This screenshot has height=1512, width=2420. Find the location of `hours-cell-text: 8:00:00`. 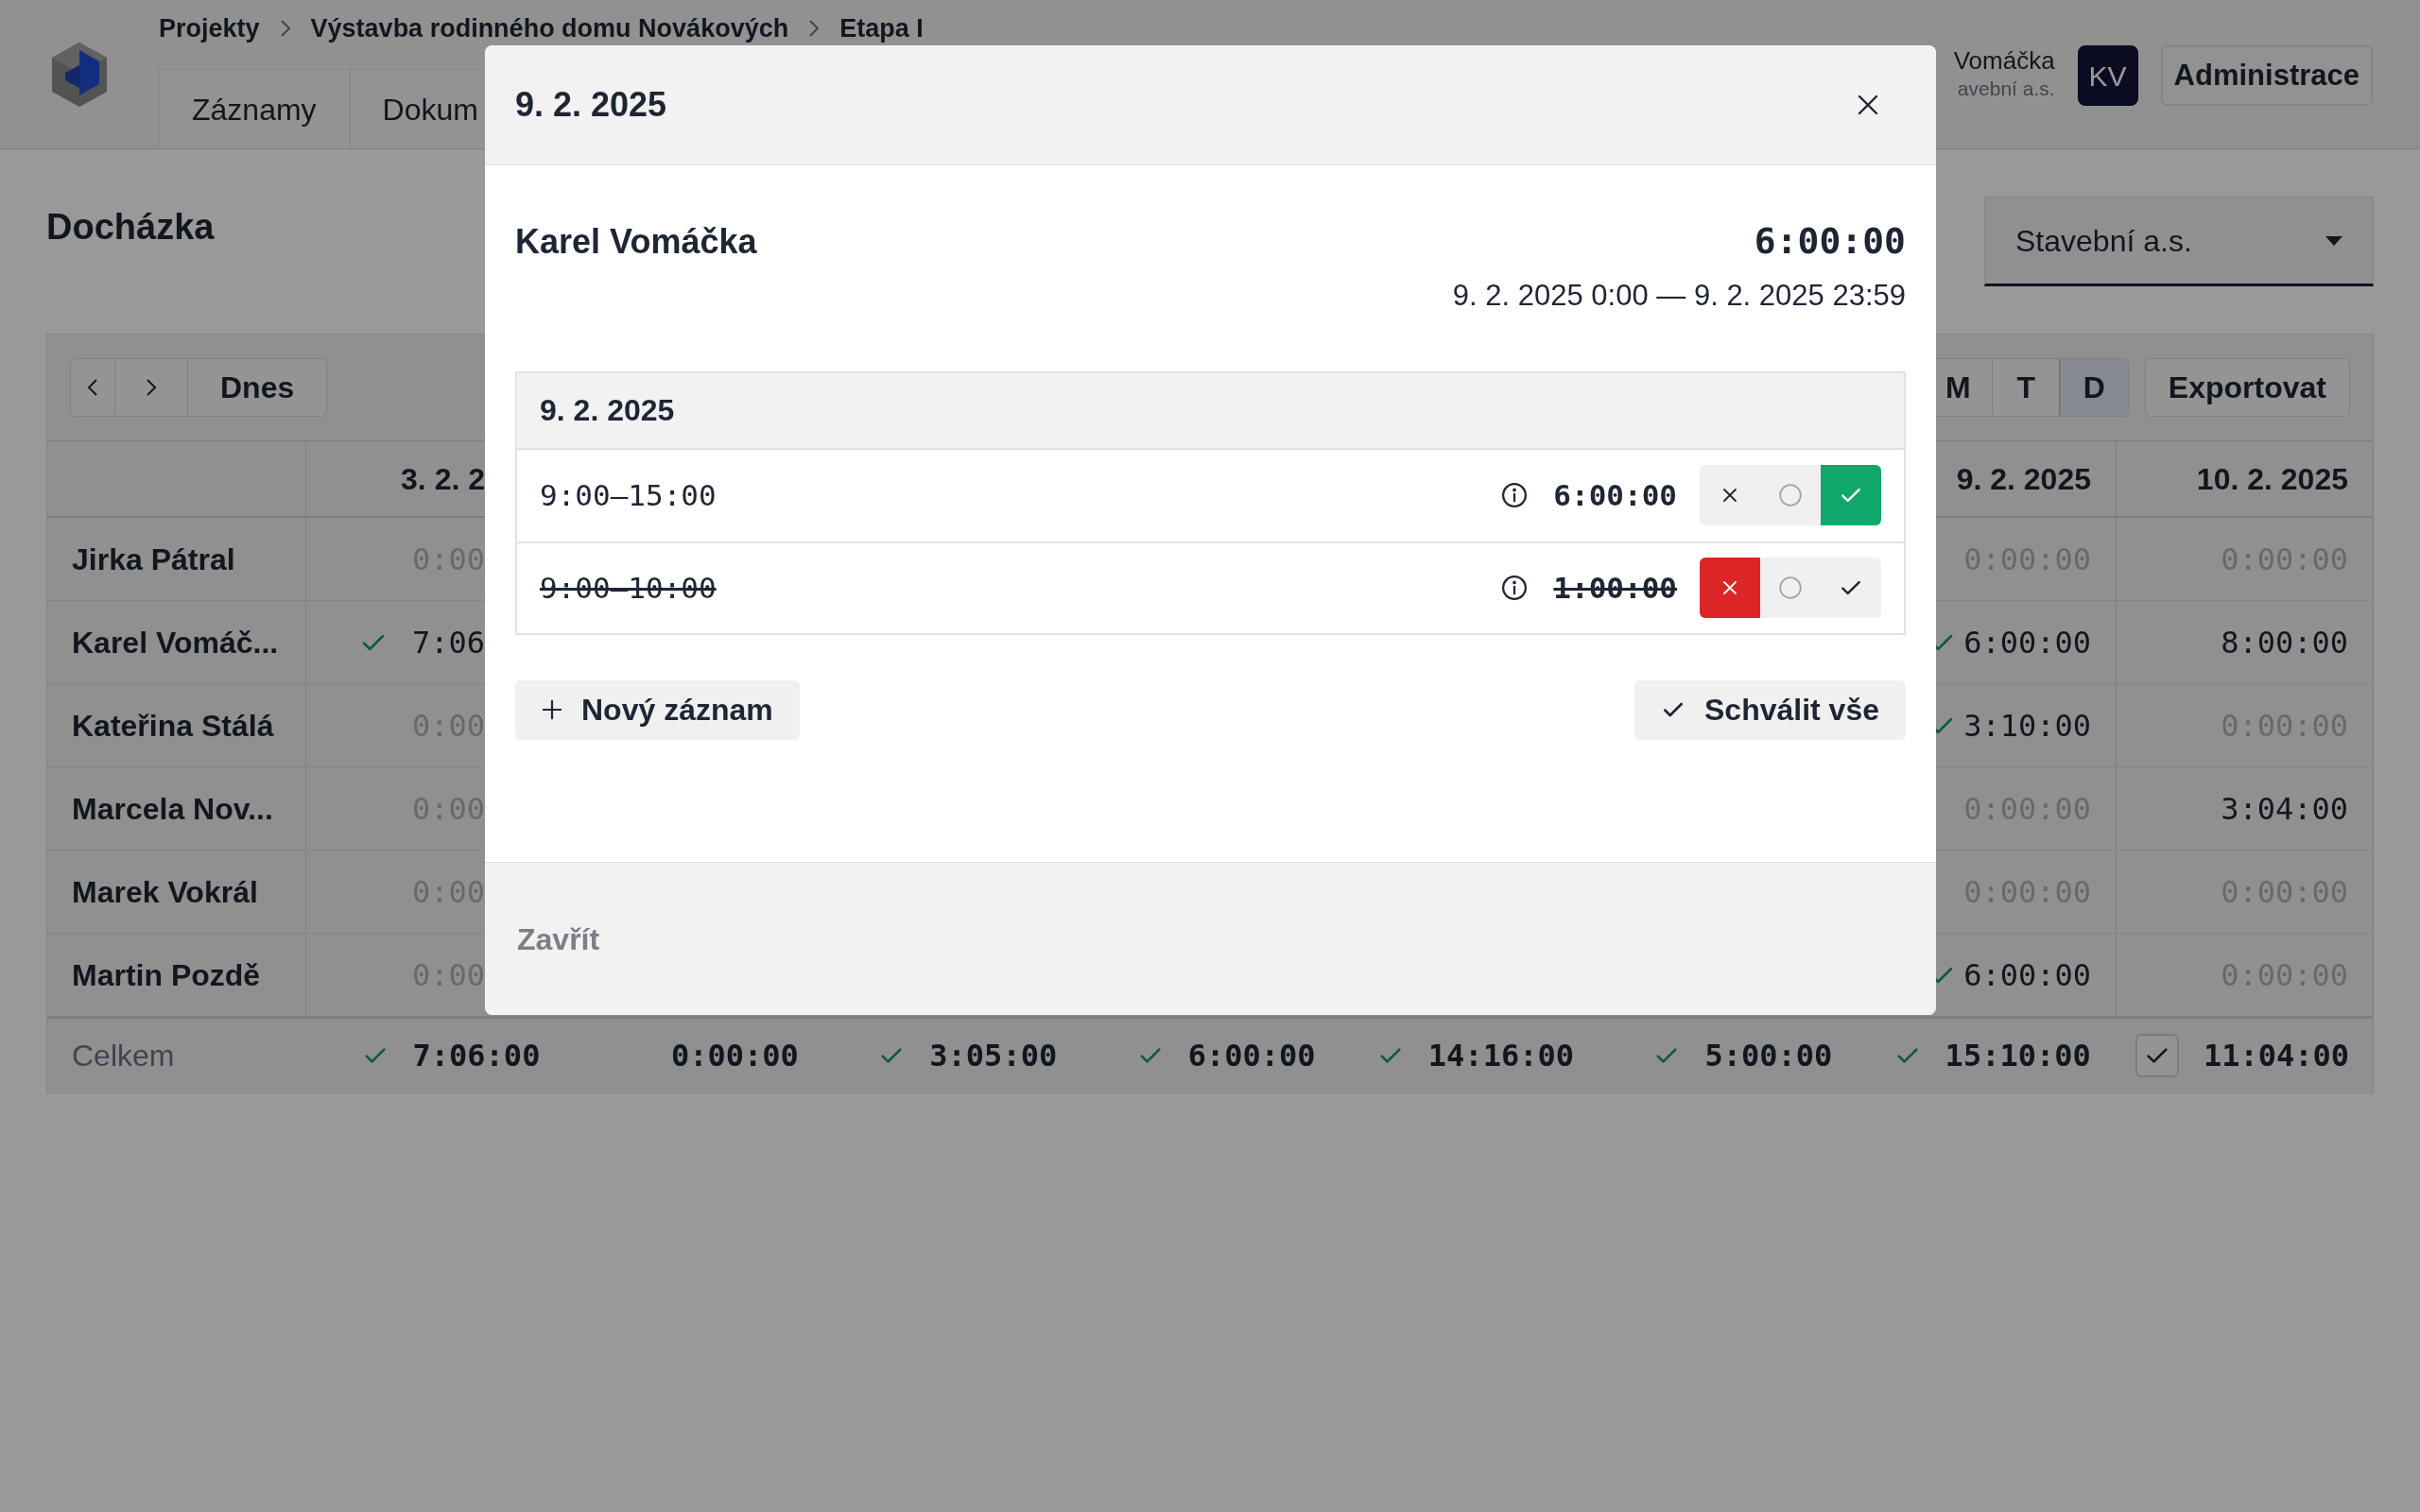

hours-cell-text: 8:00:00 is located at coordinates (2284, 642).